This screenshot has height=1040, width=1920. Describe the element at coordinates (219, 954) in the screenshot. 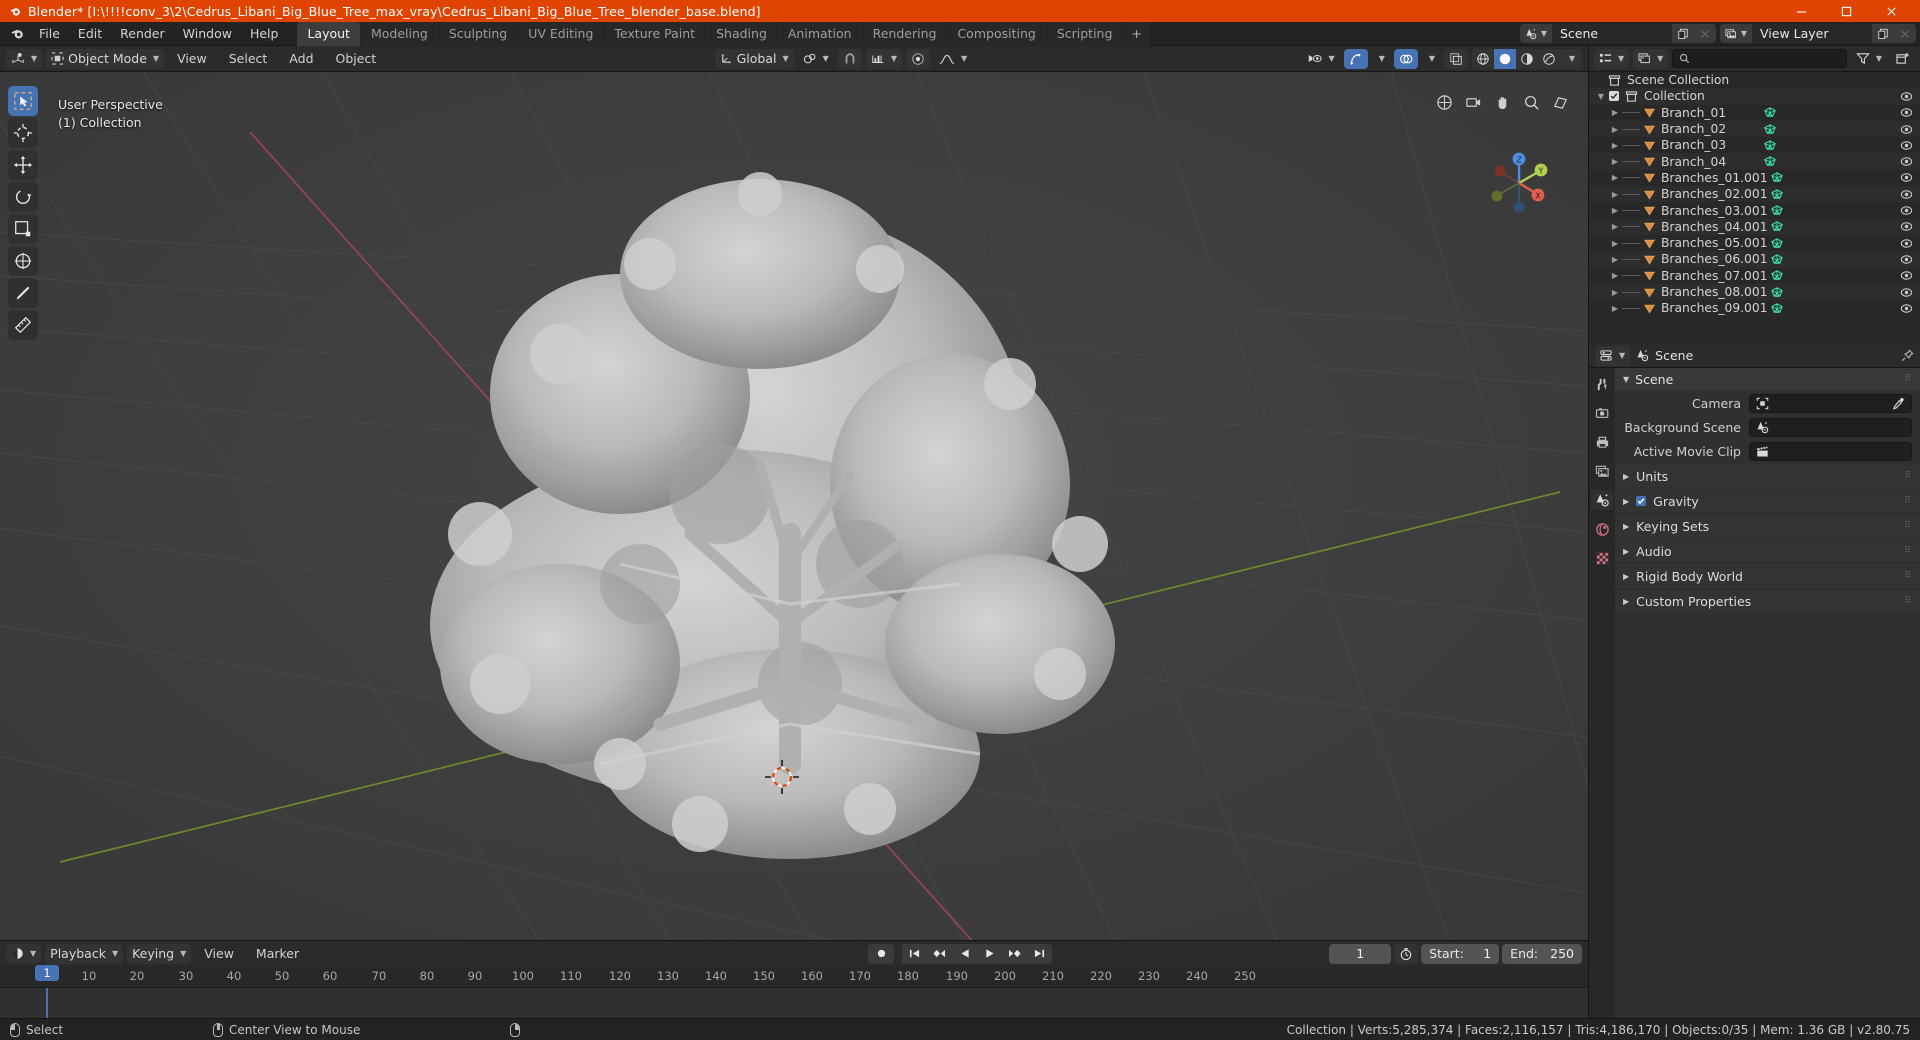

I see `timeline-menu-view: View` at that location.